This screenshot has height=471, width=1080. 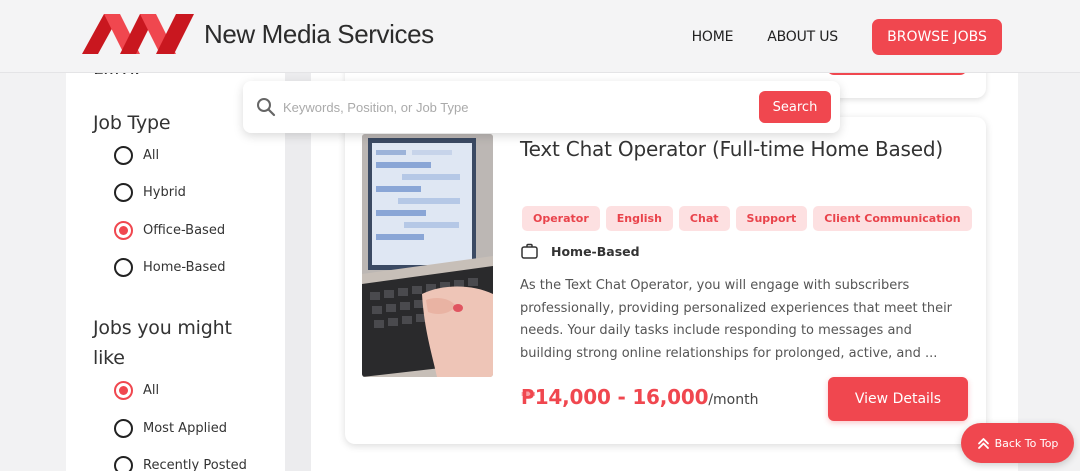 I want to click on brand-logo: New Media Services, so click(x=258, y=34).